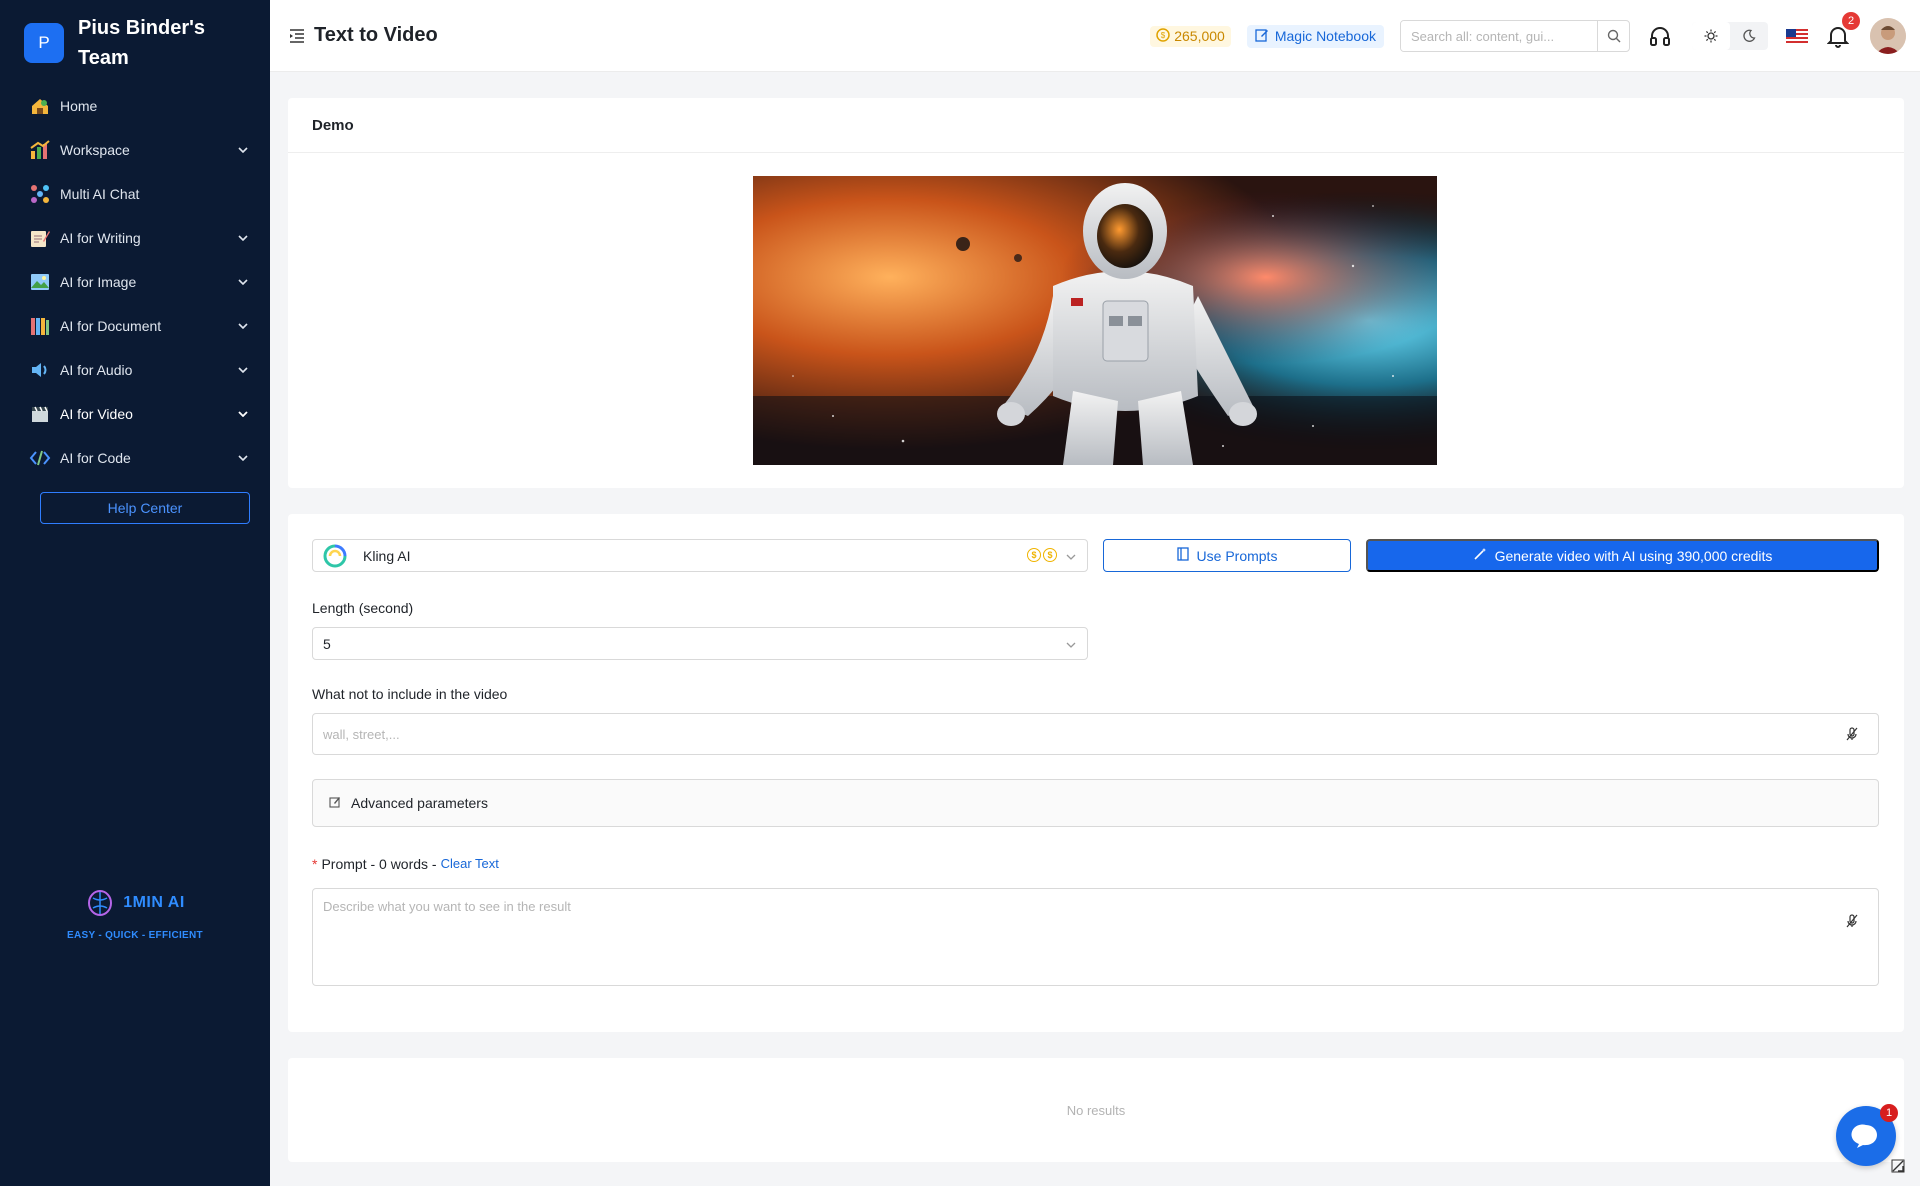 This screenshot has height=1186, width=1920. What do you see at coordinates (44, 43) in the screenshot?
I see `team-avatar: P` at bounding box center [44, 43].